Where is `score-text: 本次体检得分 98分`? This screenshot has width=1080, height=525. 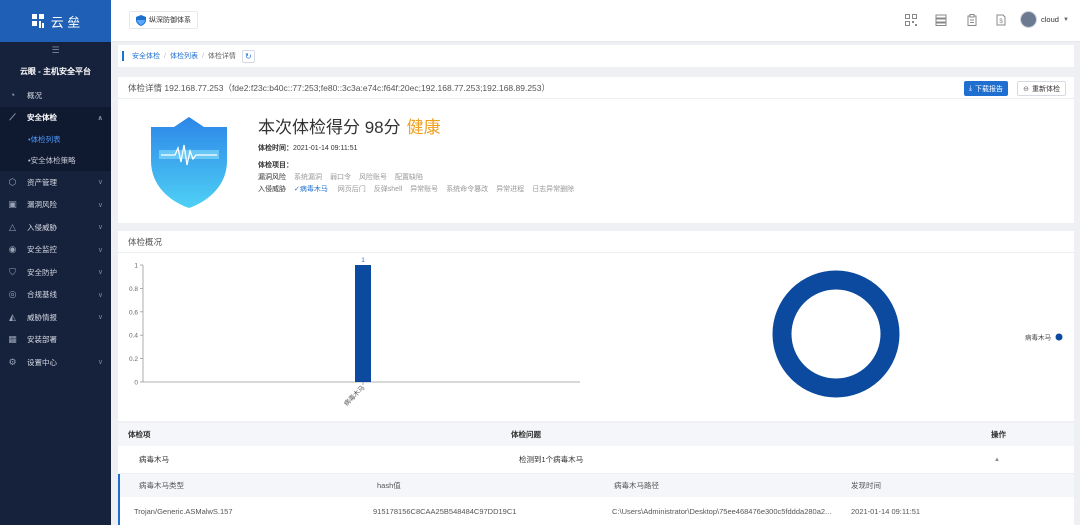 score-text: 本次体检得分 98分 is located at coordinates (329, 127).